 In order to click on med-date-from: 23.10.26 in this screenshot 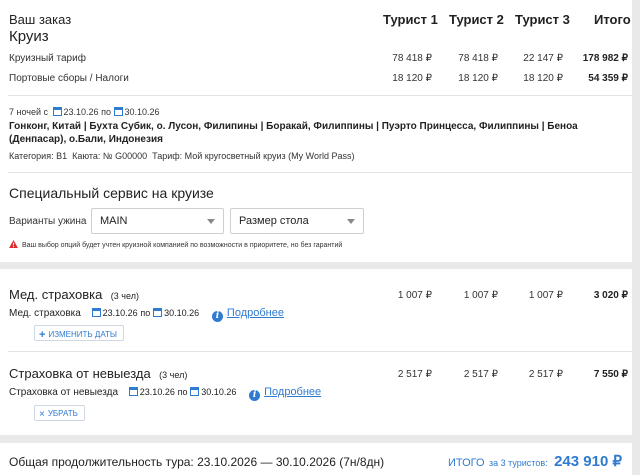, I will do `click(120, 313)`.